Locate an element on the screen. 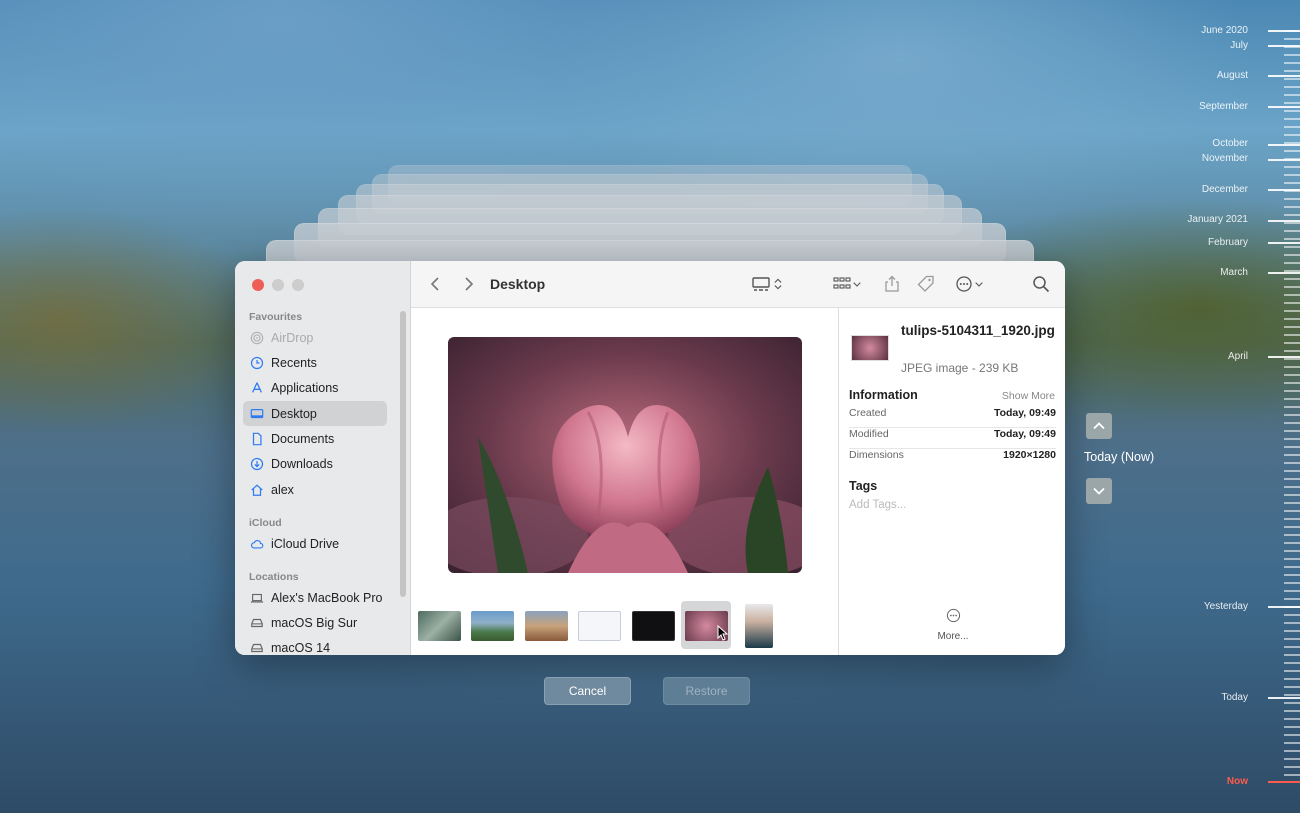  timeline-label: July is located at coordinates (1239, 45).